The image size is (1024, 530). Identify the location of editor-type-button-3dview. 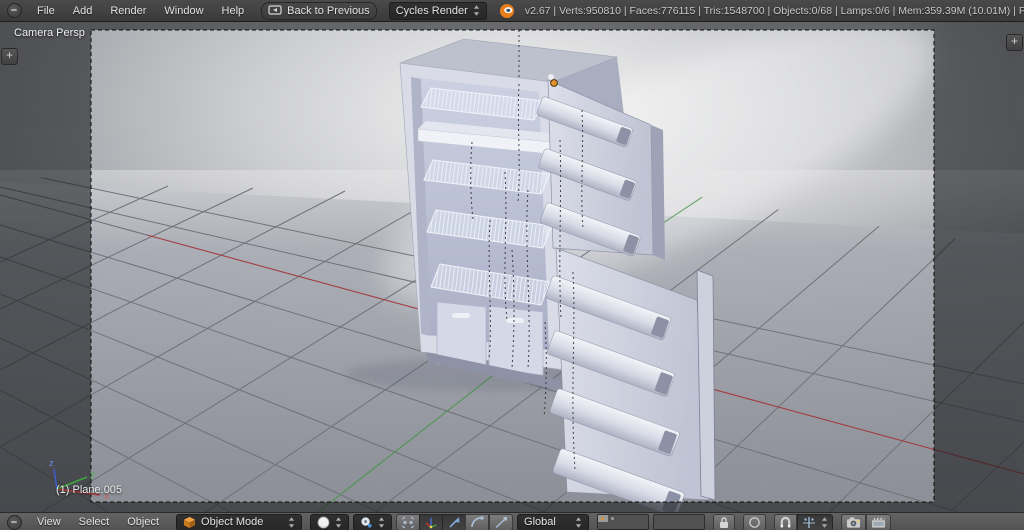
(14, 522).